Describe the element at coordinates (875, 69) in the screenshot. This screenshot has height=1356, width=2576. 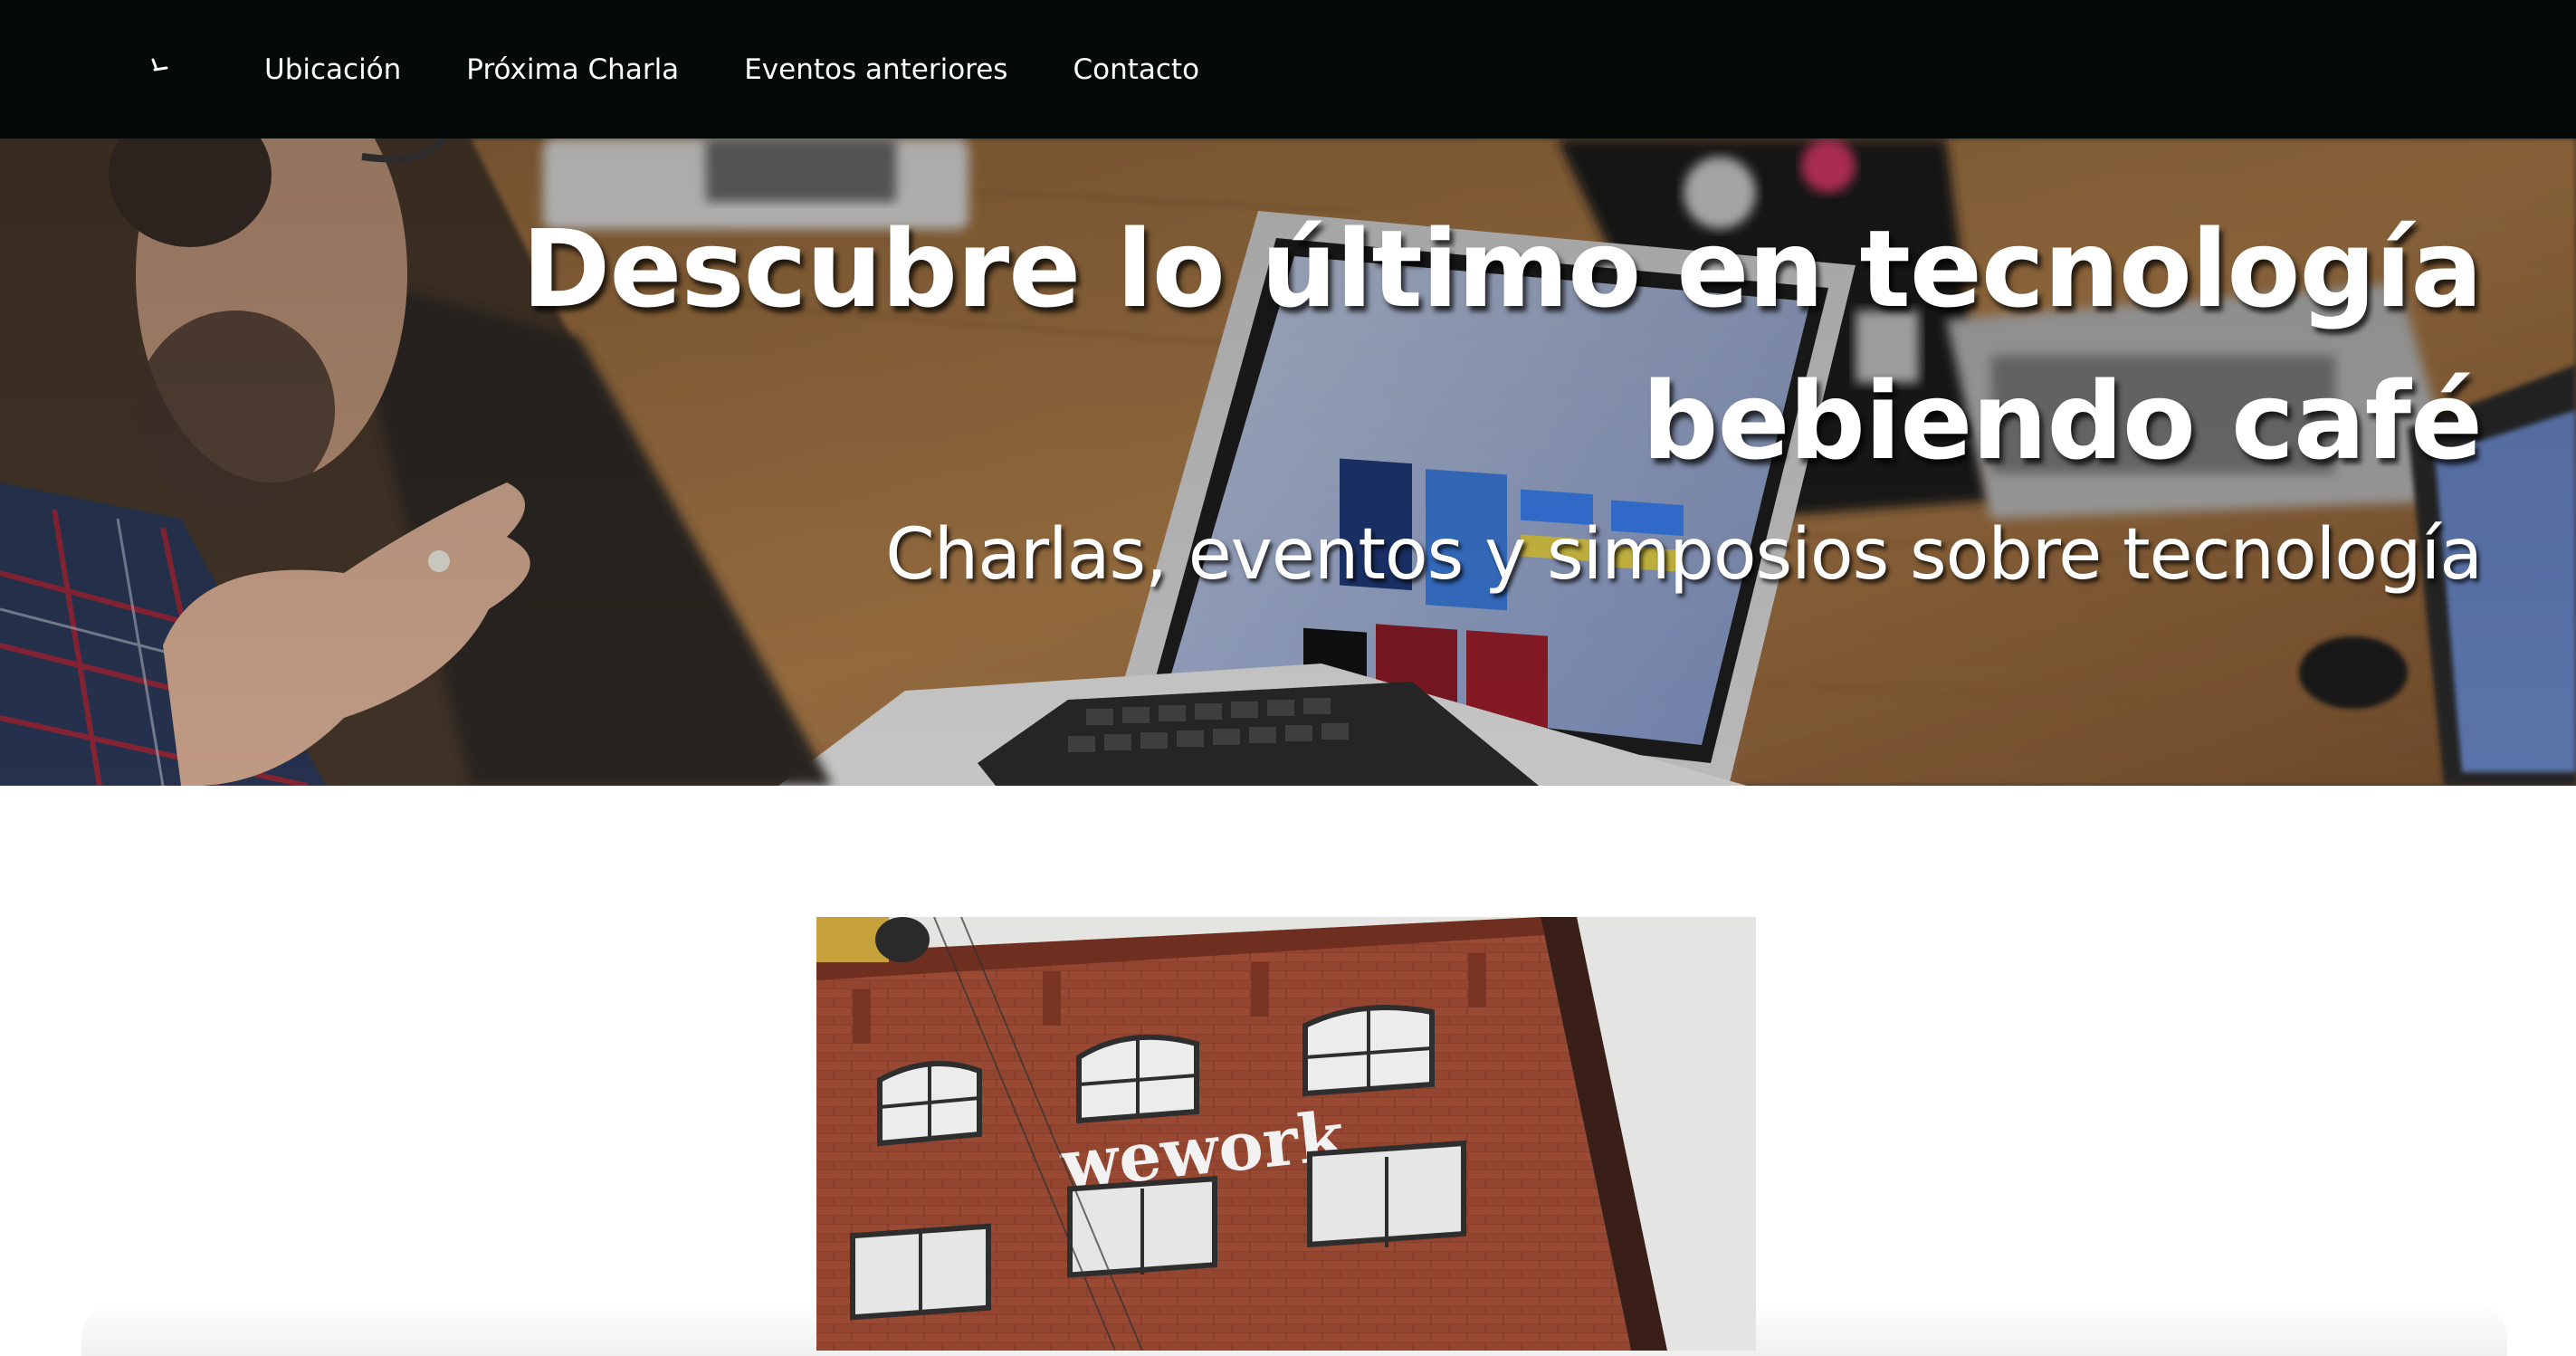
I see `nav-link-eventos-anteriores: Eventos anteriores` at that location.